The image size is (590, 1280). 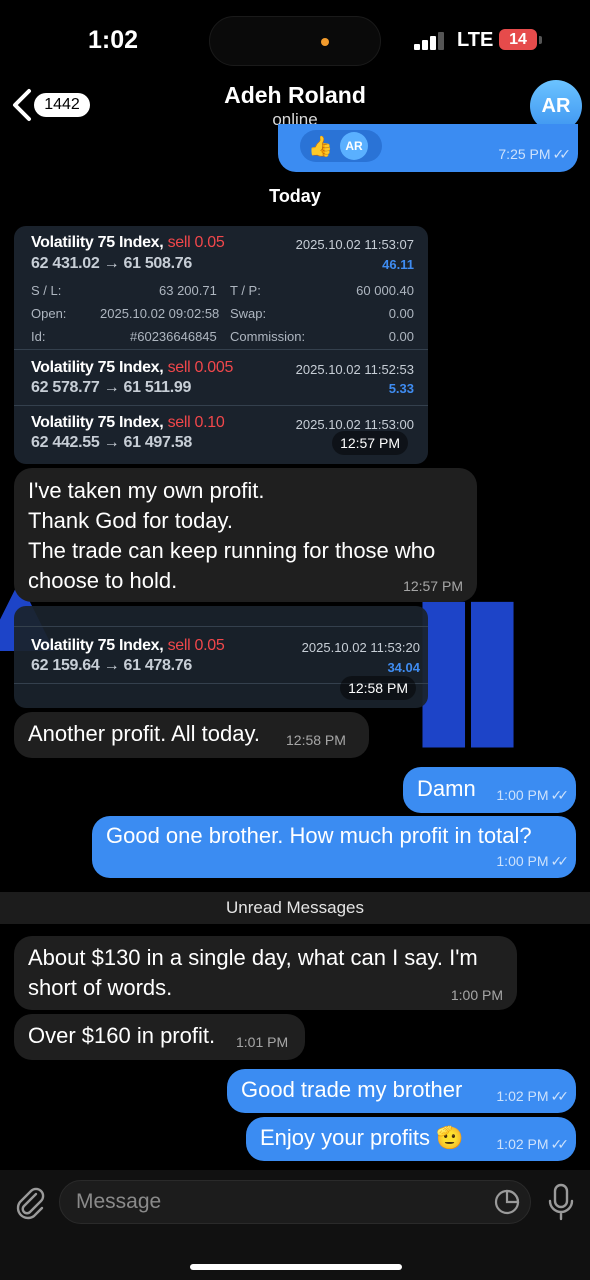 I want to click on battery-icon: 14, so click(x=518, y=39).